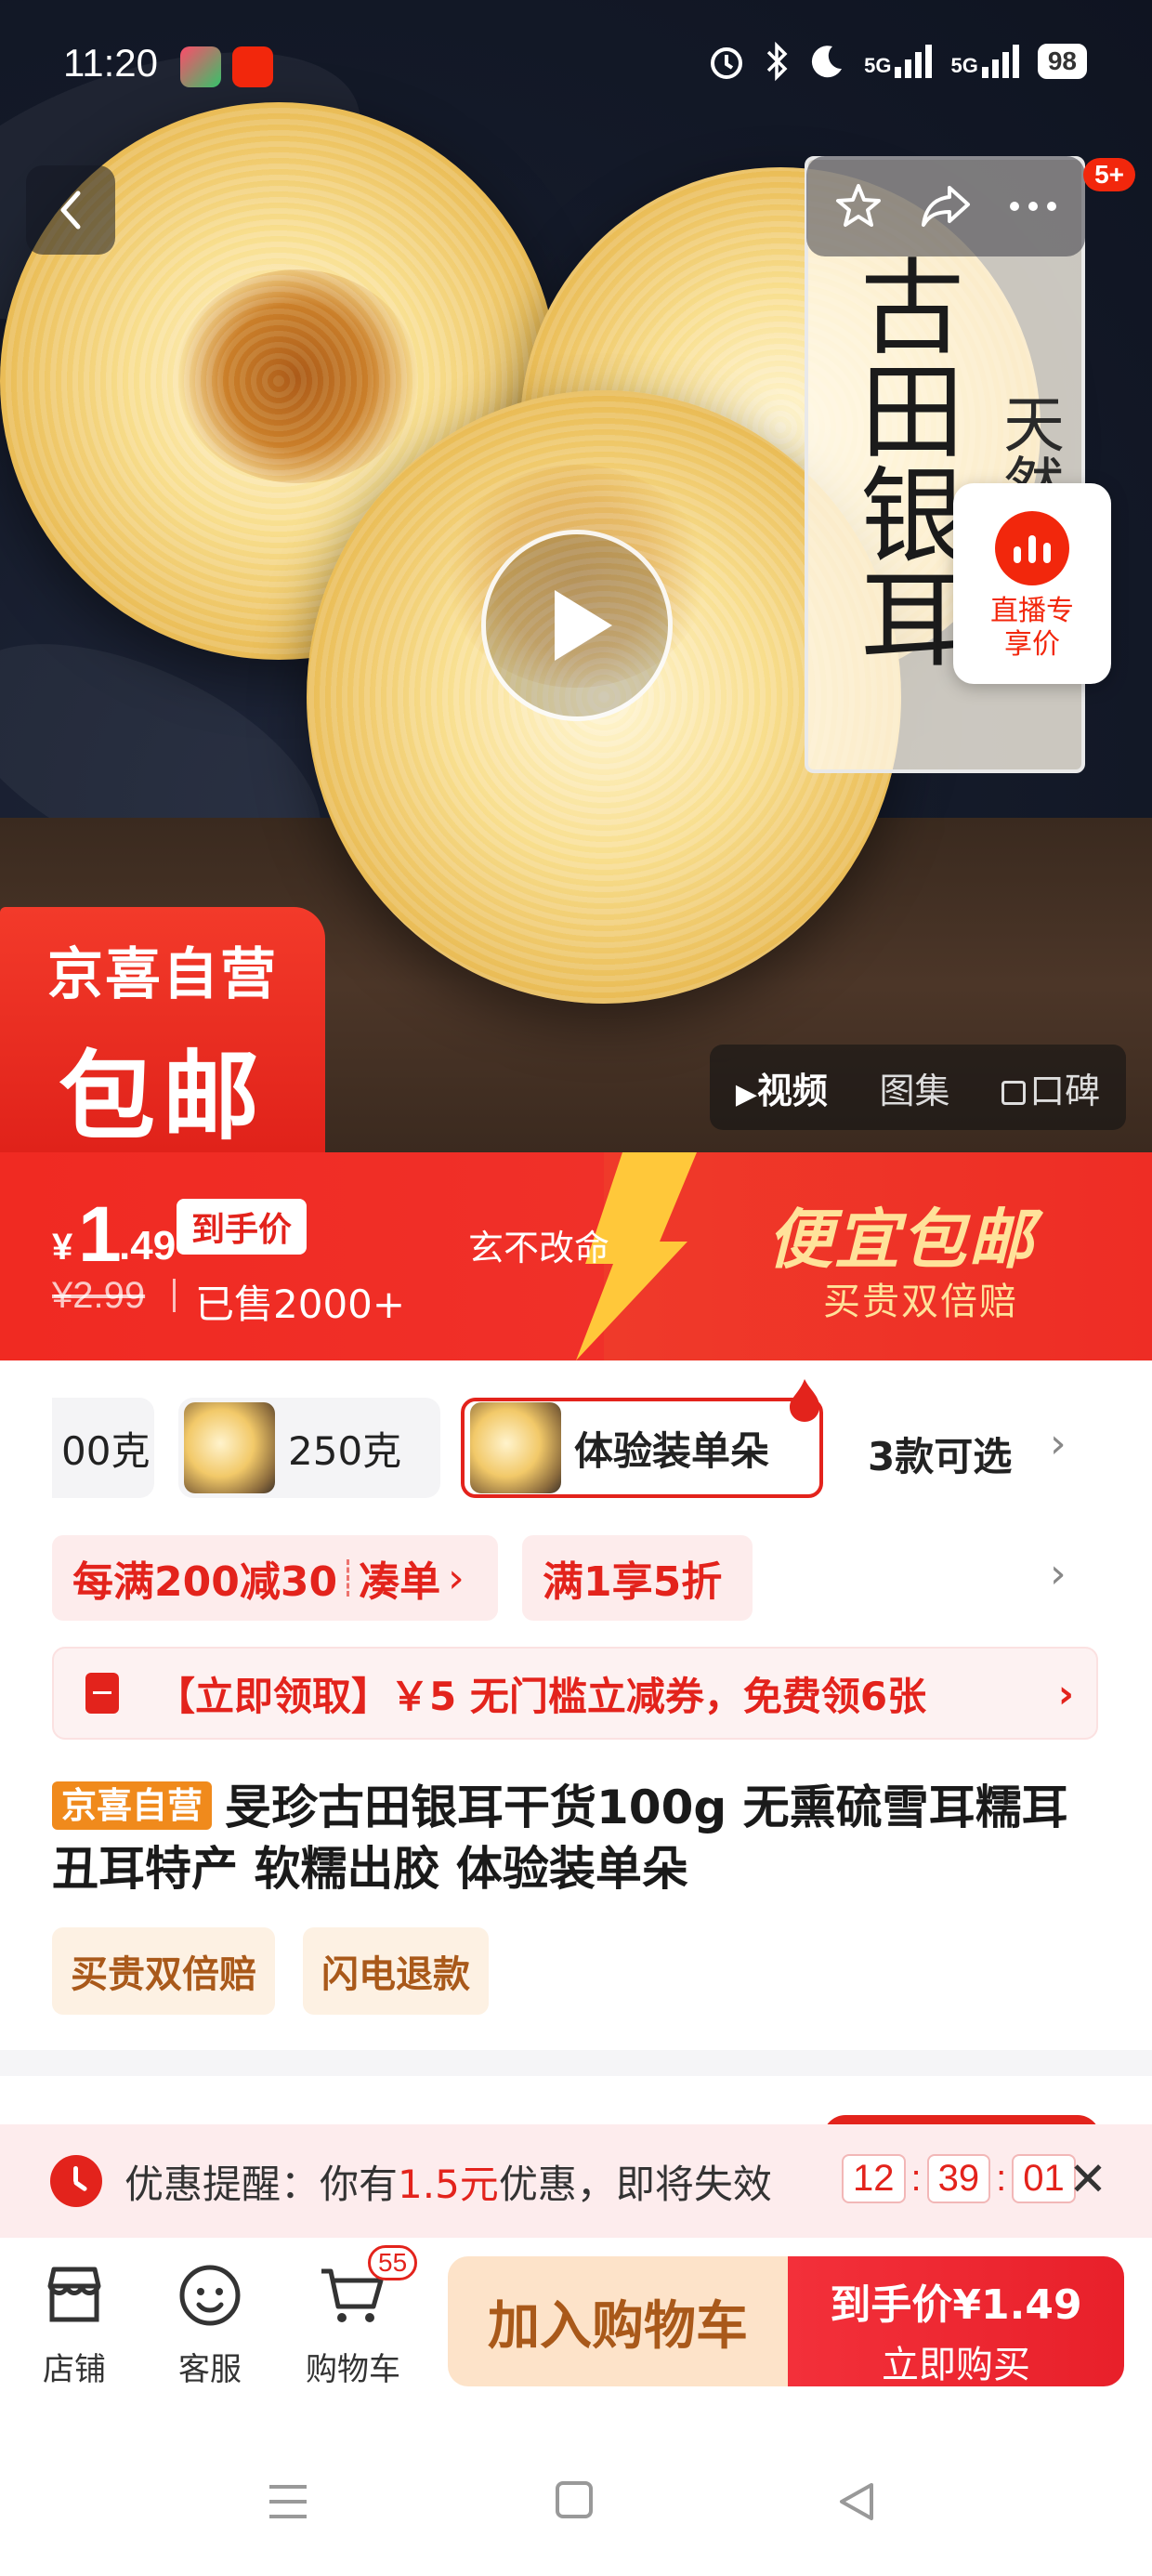 This screenshot has width=1152, height=2576. What do you see at coordinates (100, 1234) in the screenshot?
I see `price-integer: 1` at bounding box center [100, 1234].